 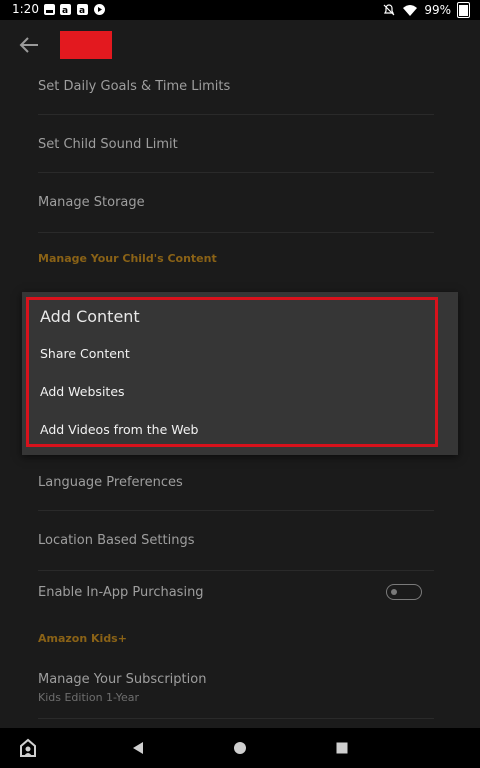 I want to click on back-arrow-icon, so click(x=29, y=45).